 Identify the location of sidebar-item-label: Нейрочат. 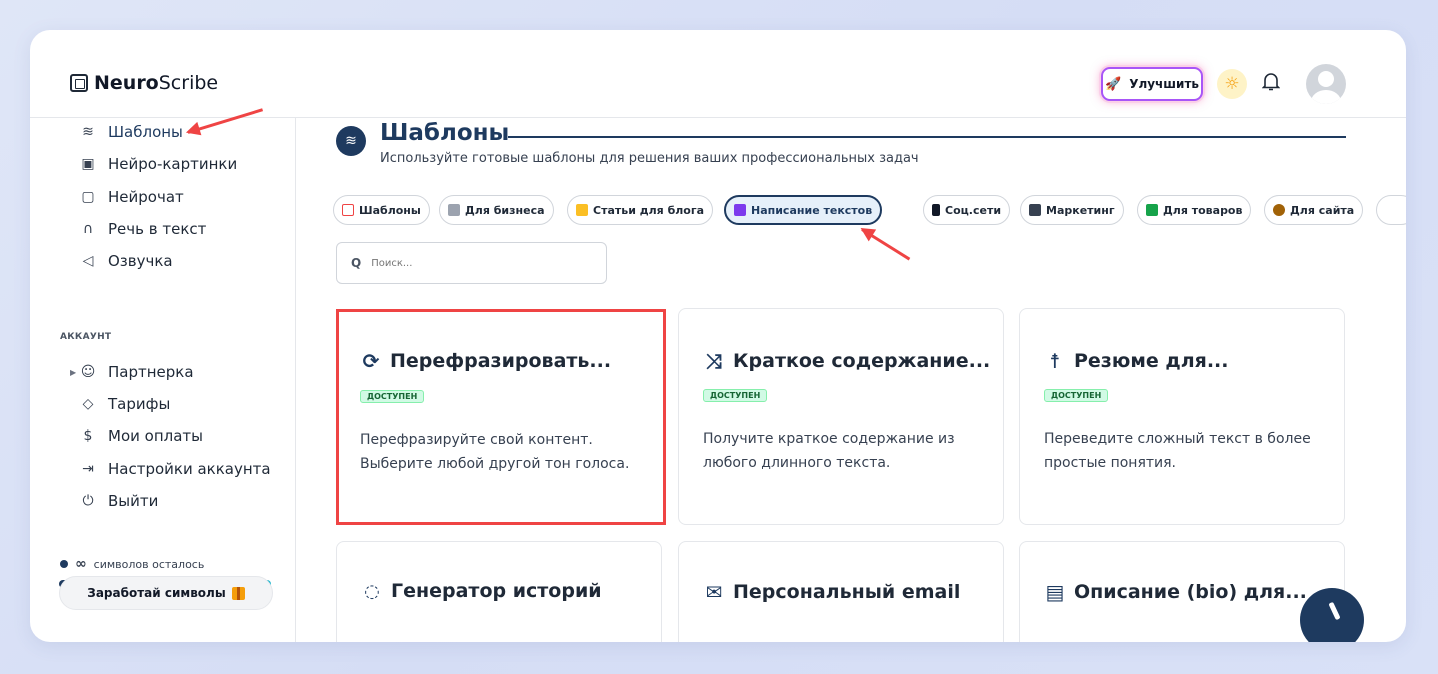
(146, 197).